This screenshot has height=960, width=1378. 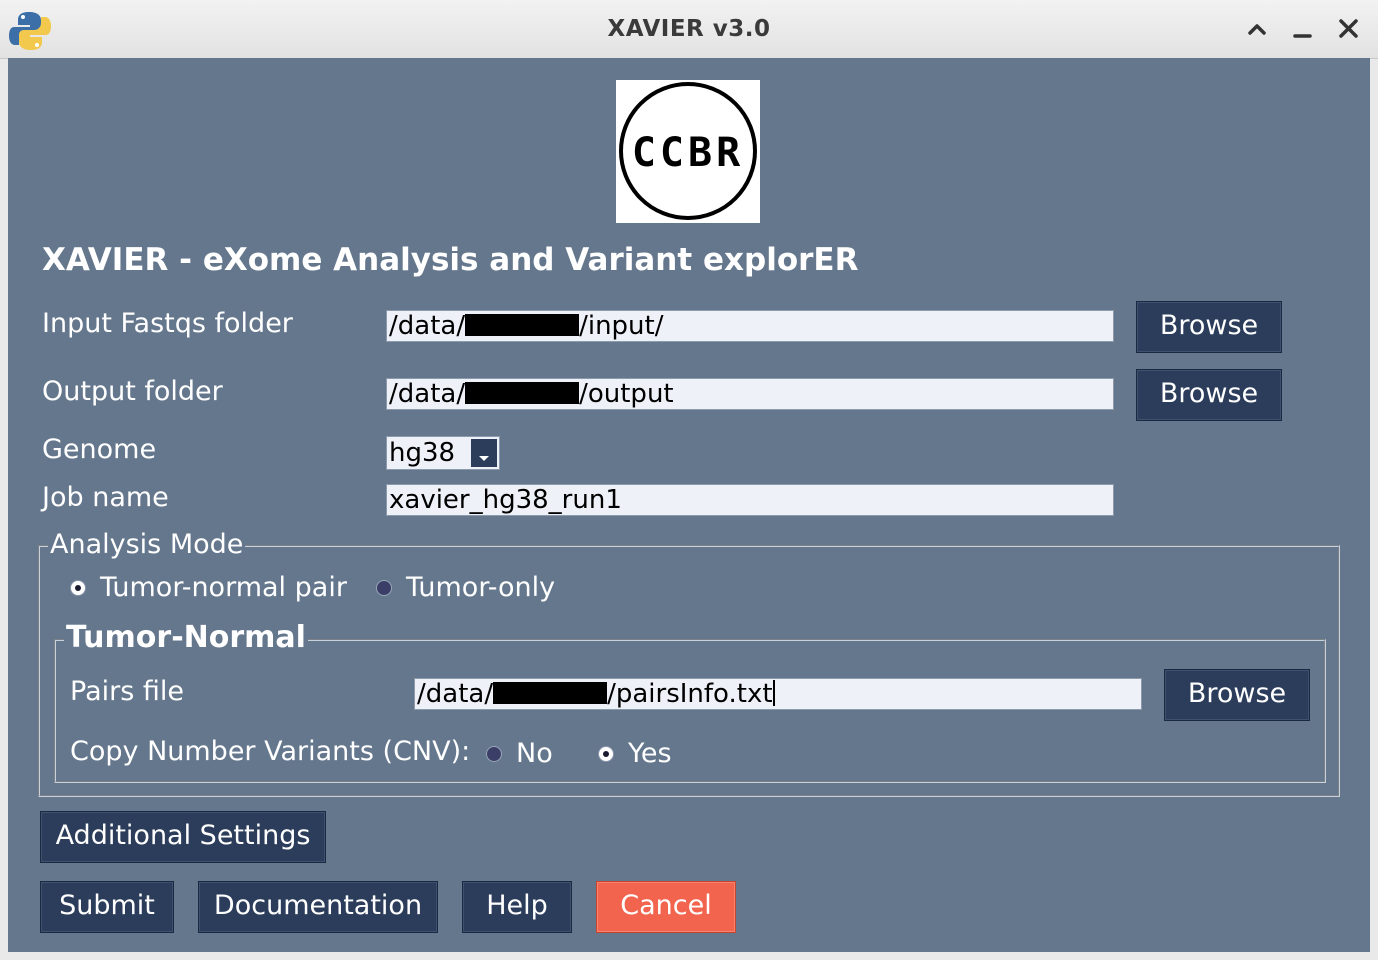 What do you see at coordinates (132, 391) in the screenshot?
I see `output-folder-label: Output folder` at bounding box center [132, 391].